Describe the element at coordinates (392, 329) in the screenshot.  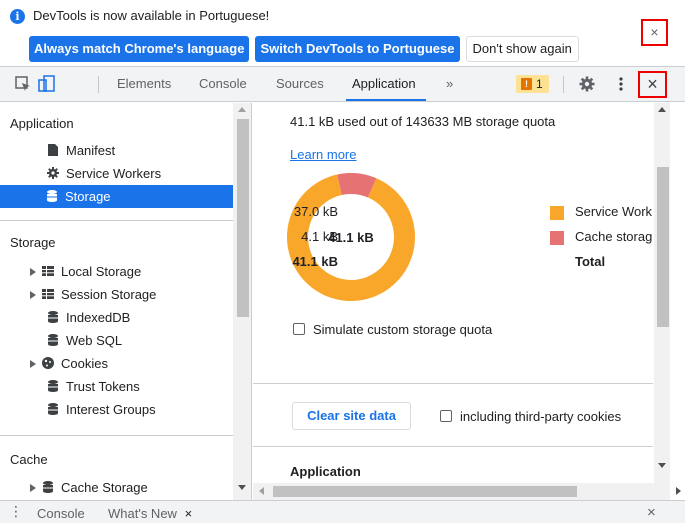
I see `simulate-quota-checkbox: Simulate custom storage quota` at that location.